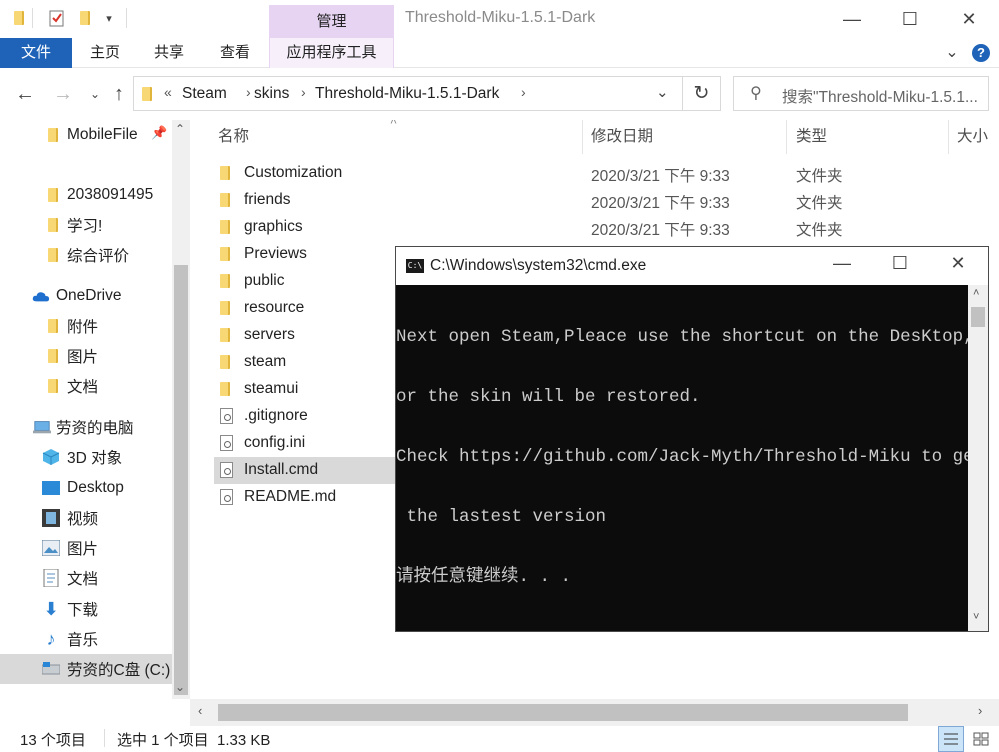 The image size is (999, 752). Describe the element at coordinates (271, 94) in the screenshot. I see `breadcrumb-skins: skins` at that location.